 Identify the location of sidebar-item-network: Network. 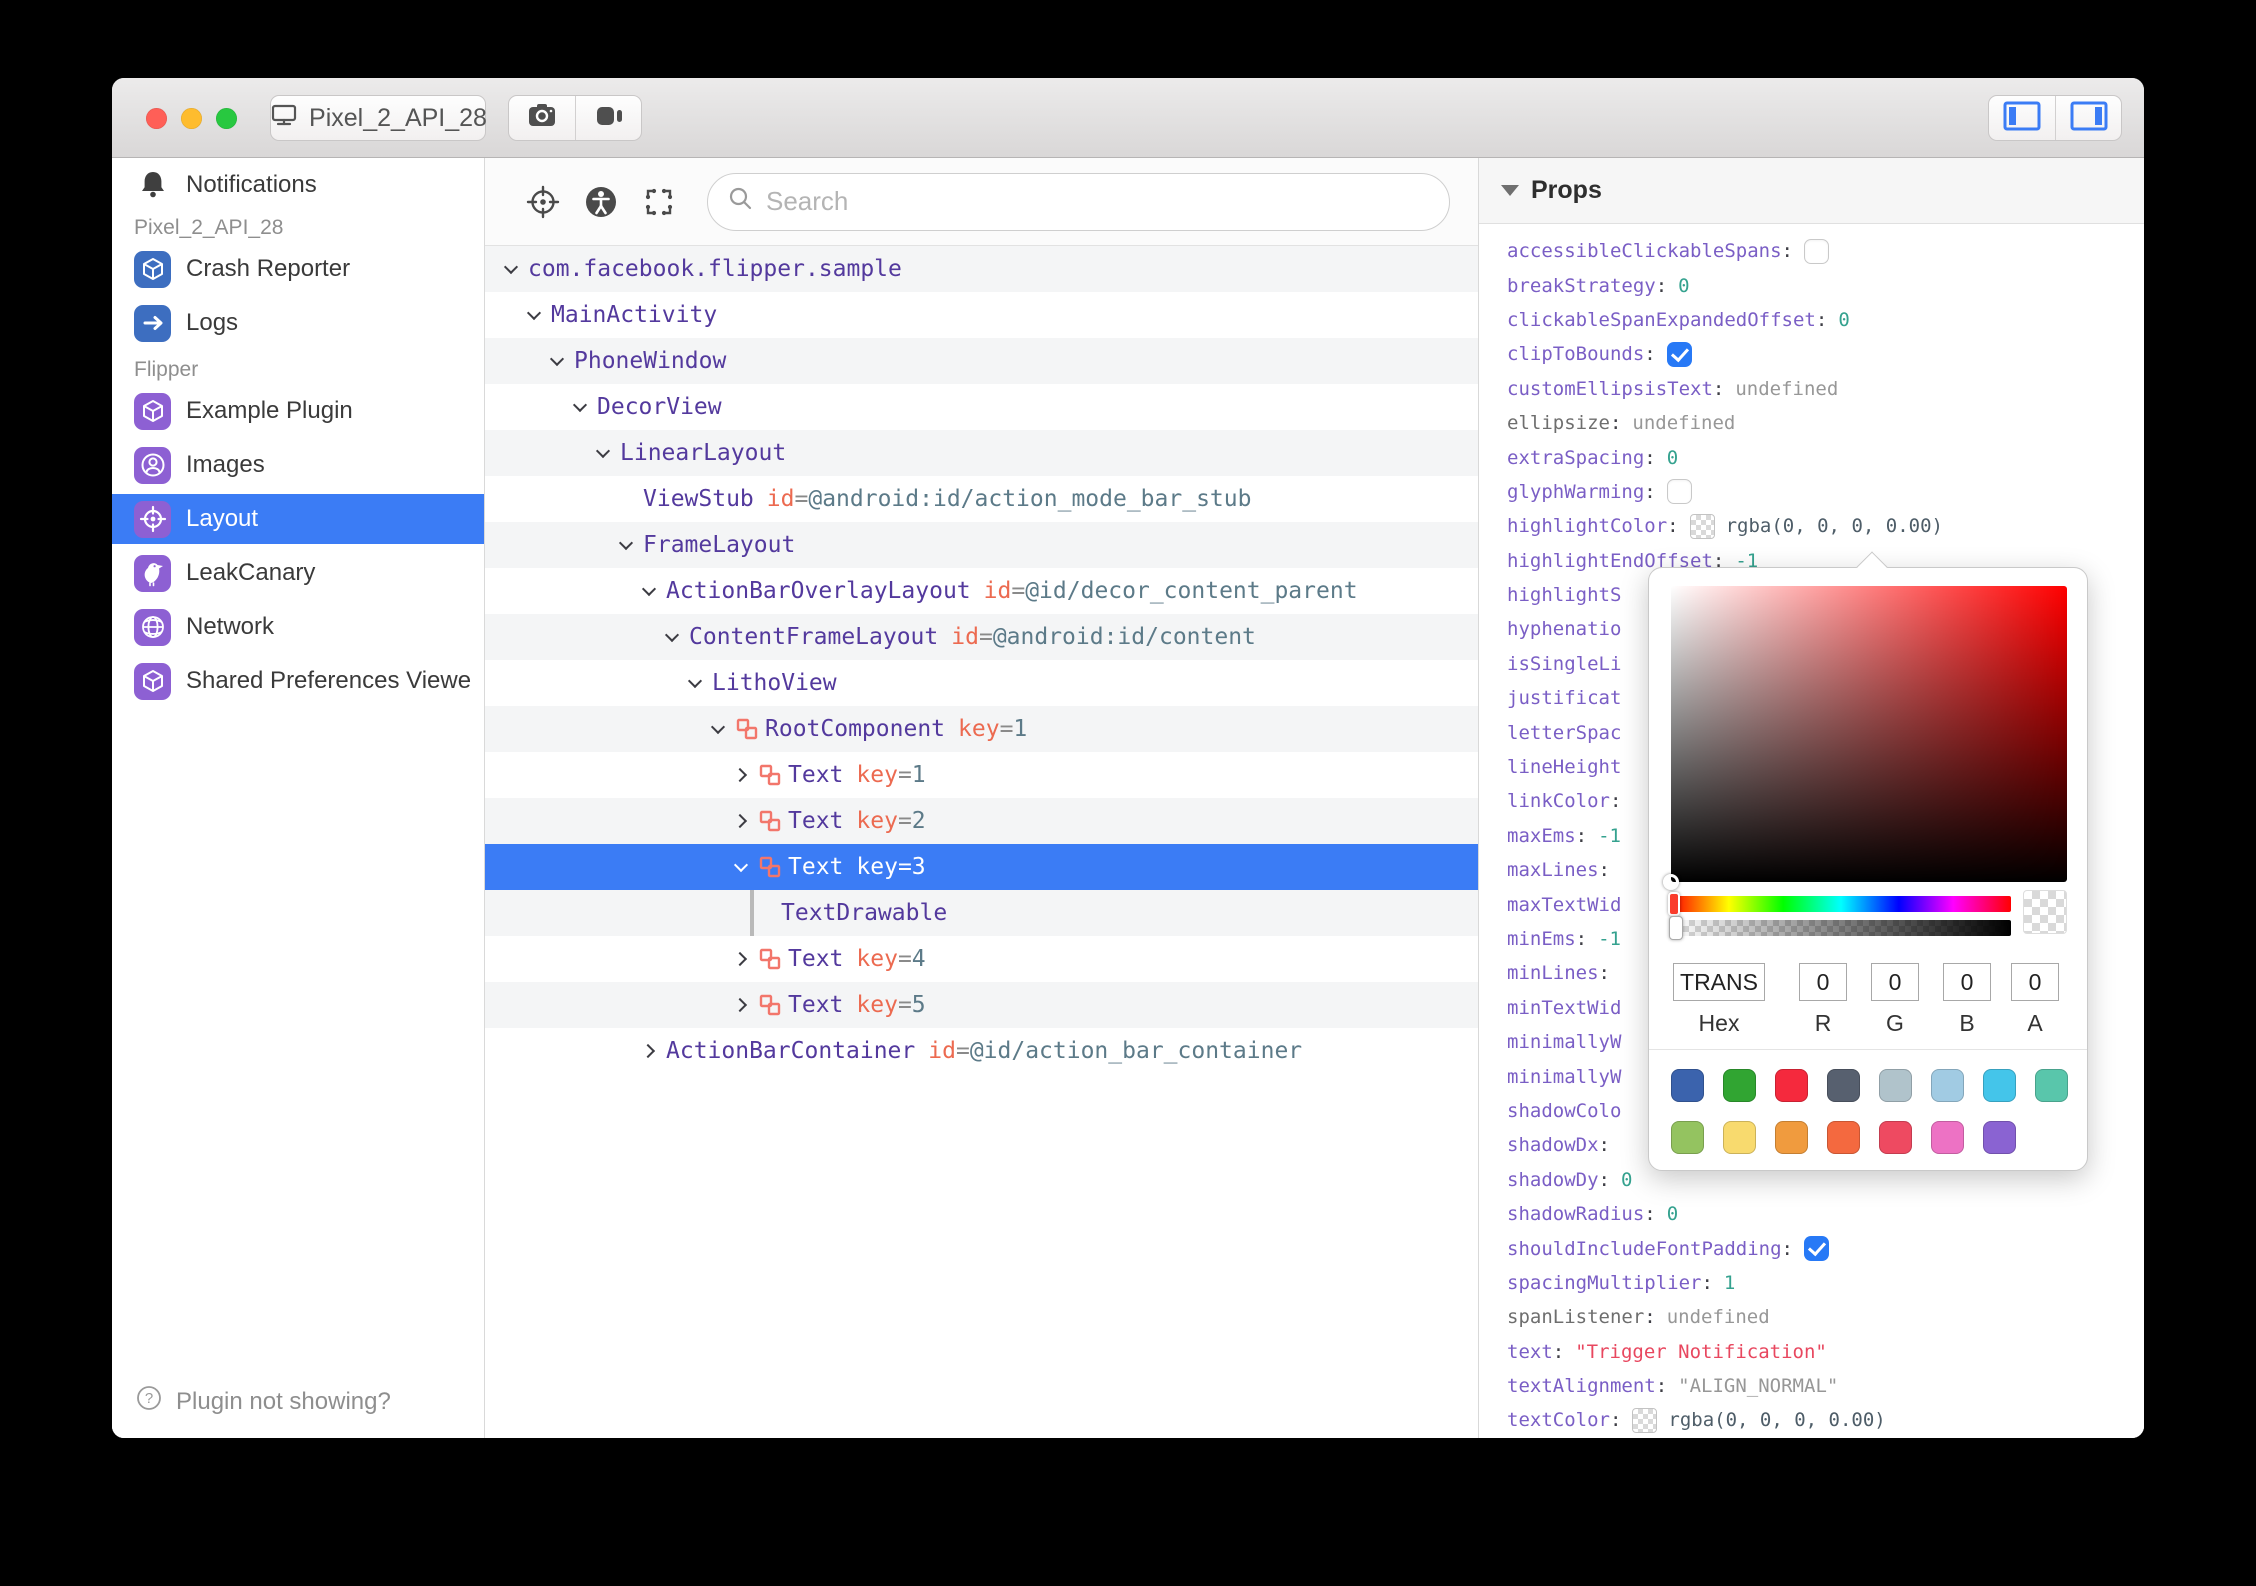
(298, 627).